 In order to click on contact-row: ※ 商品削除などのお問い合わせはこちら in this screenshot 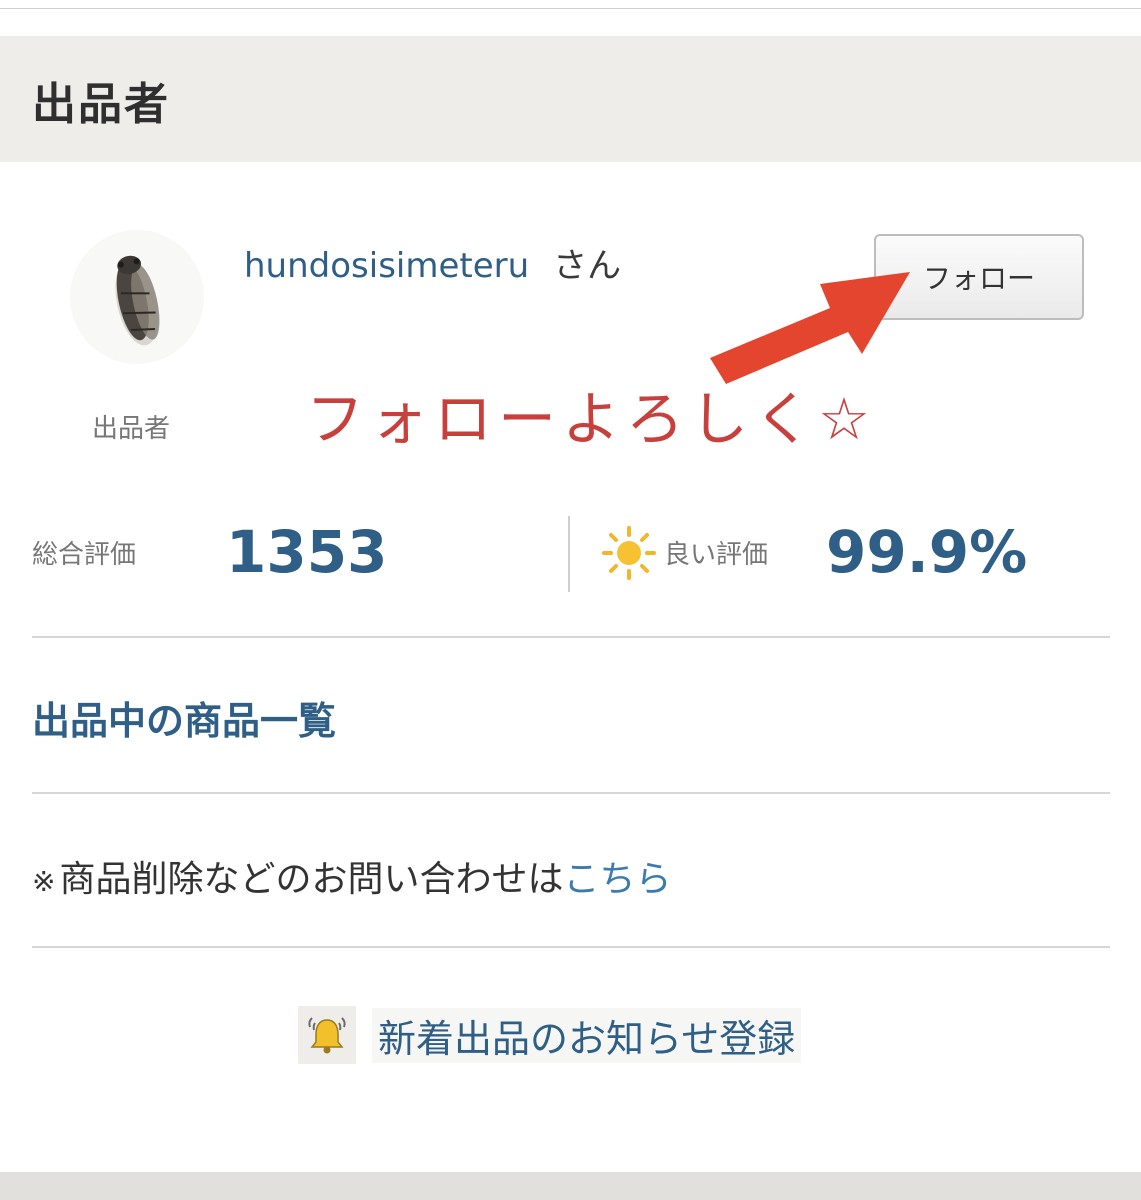, I will do `click(352, 876)`.